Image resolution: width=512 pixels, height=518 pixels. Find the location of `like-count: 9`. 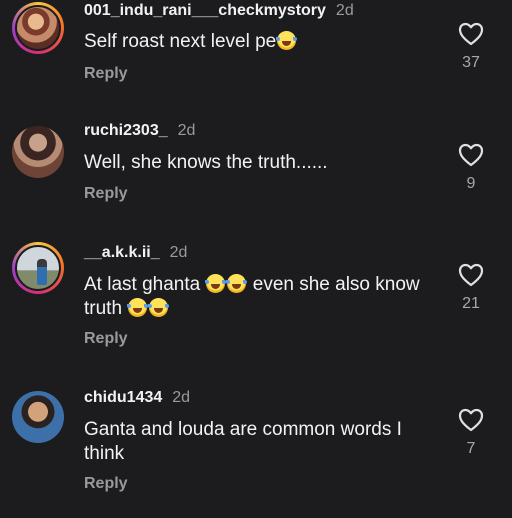

like-count: 9 is located at coordinates (471, 183).